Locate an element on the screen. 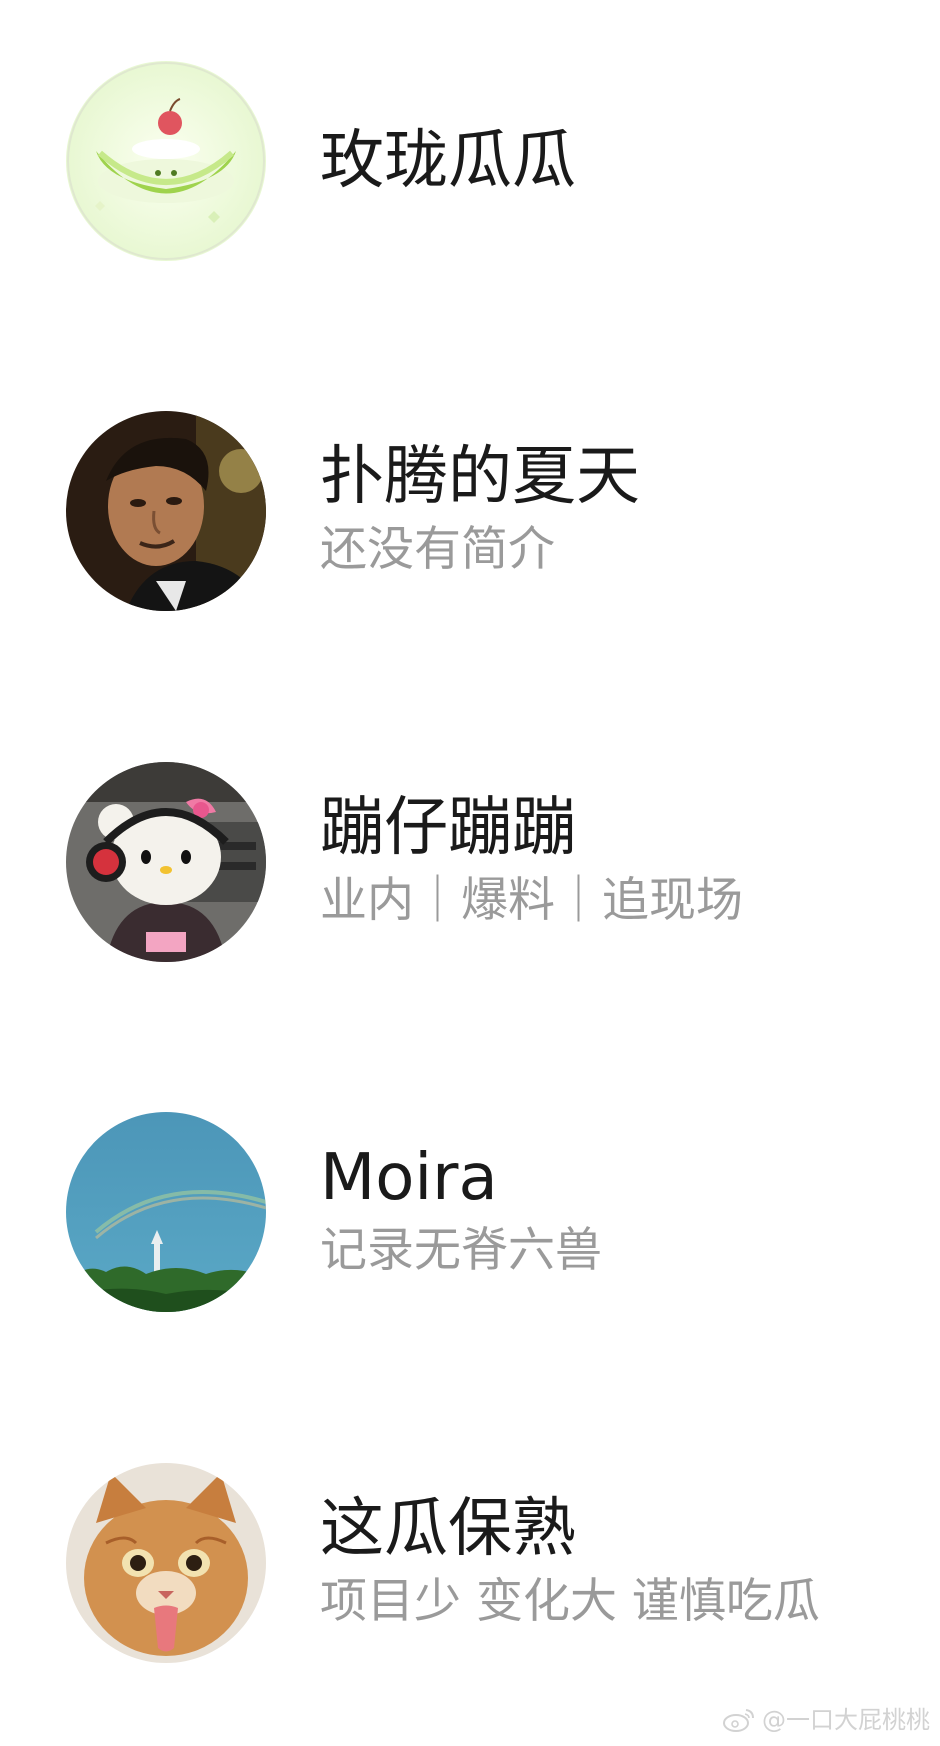 This screenshot has height=1746, width=940. user-row: 玫珑瓜瓜 is located at coordinates (470, 161).